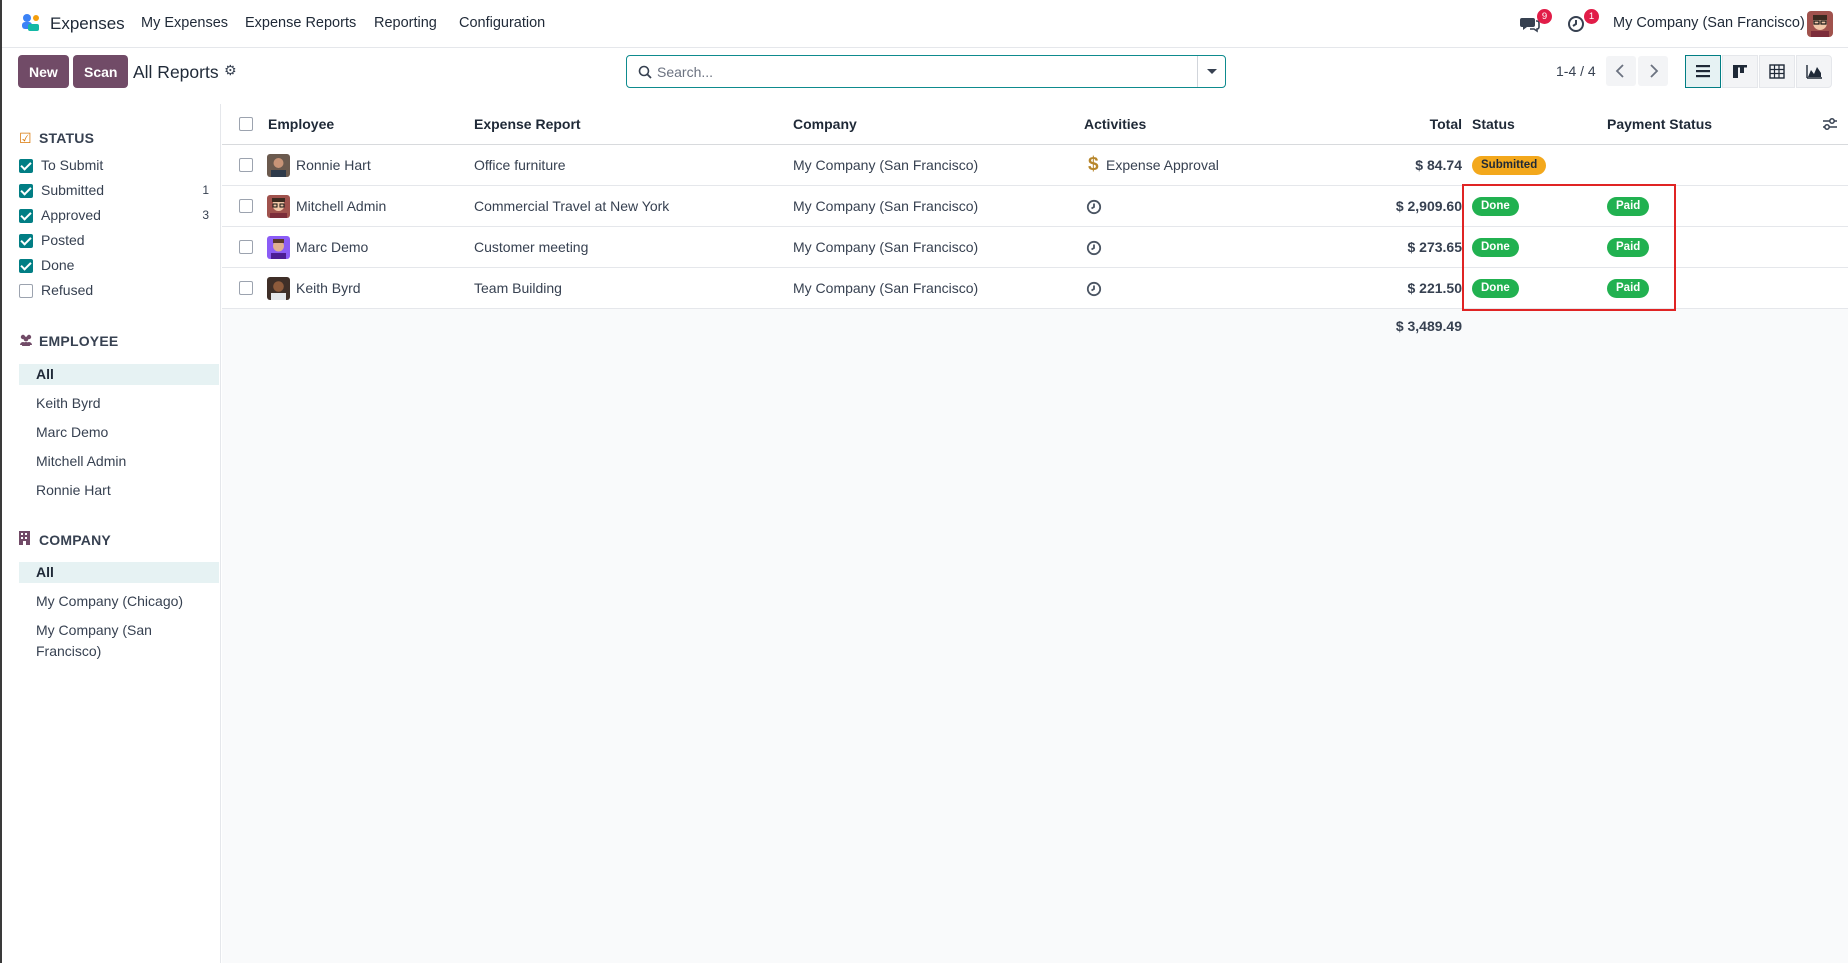  Describe the element at coordinates (907, 71) in the screenshot. I see `search-input` at that location.